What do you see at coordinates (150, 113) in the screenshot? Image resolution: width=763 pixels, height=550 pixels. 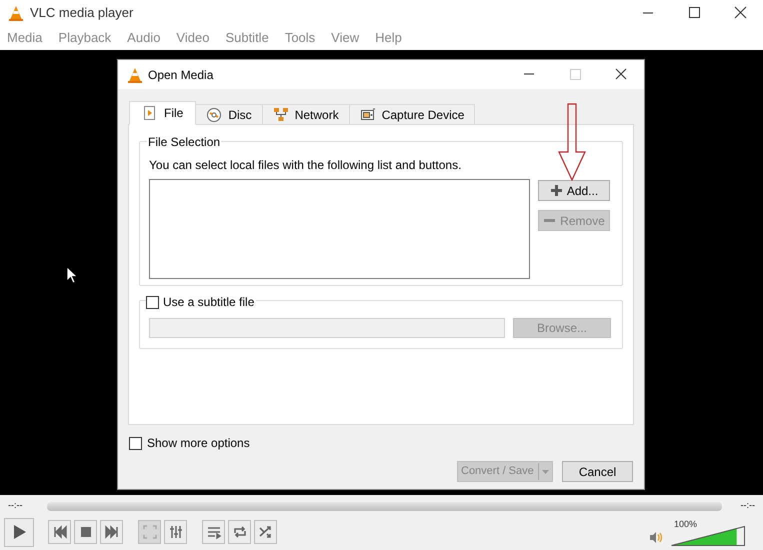 I see `document-icon` at bounding box center [150, 113].